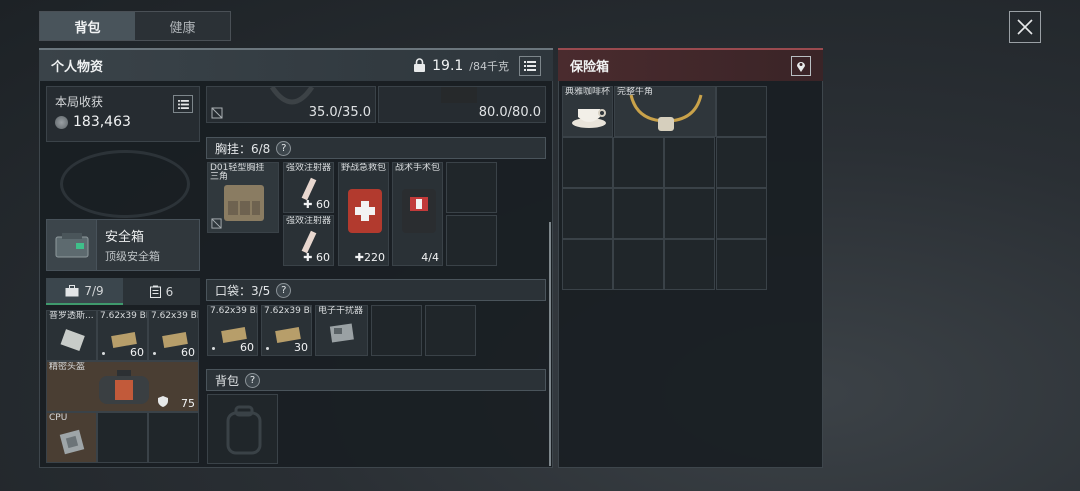  I want to click on first-aid-kit-icon, so click(365, 211).